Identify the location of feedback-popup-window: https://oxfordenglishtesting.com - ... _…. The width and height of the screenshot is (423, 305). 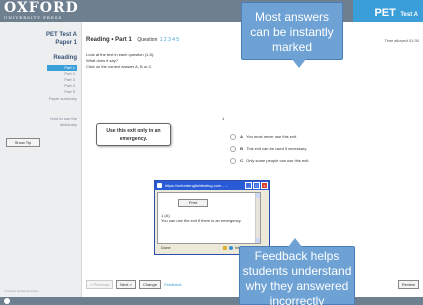
(212, 217).